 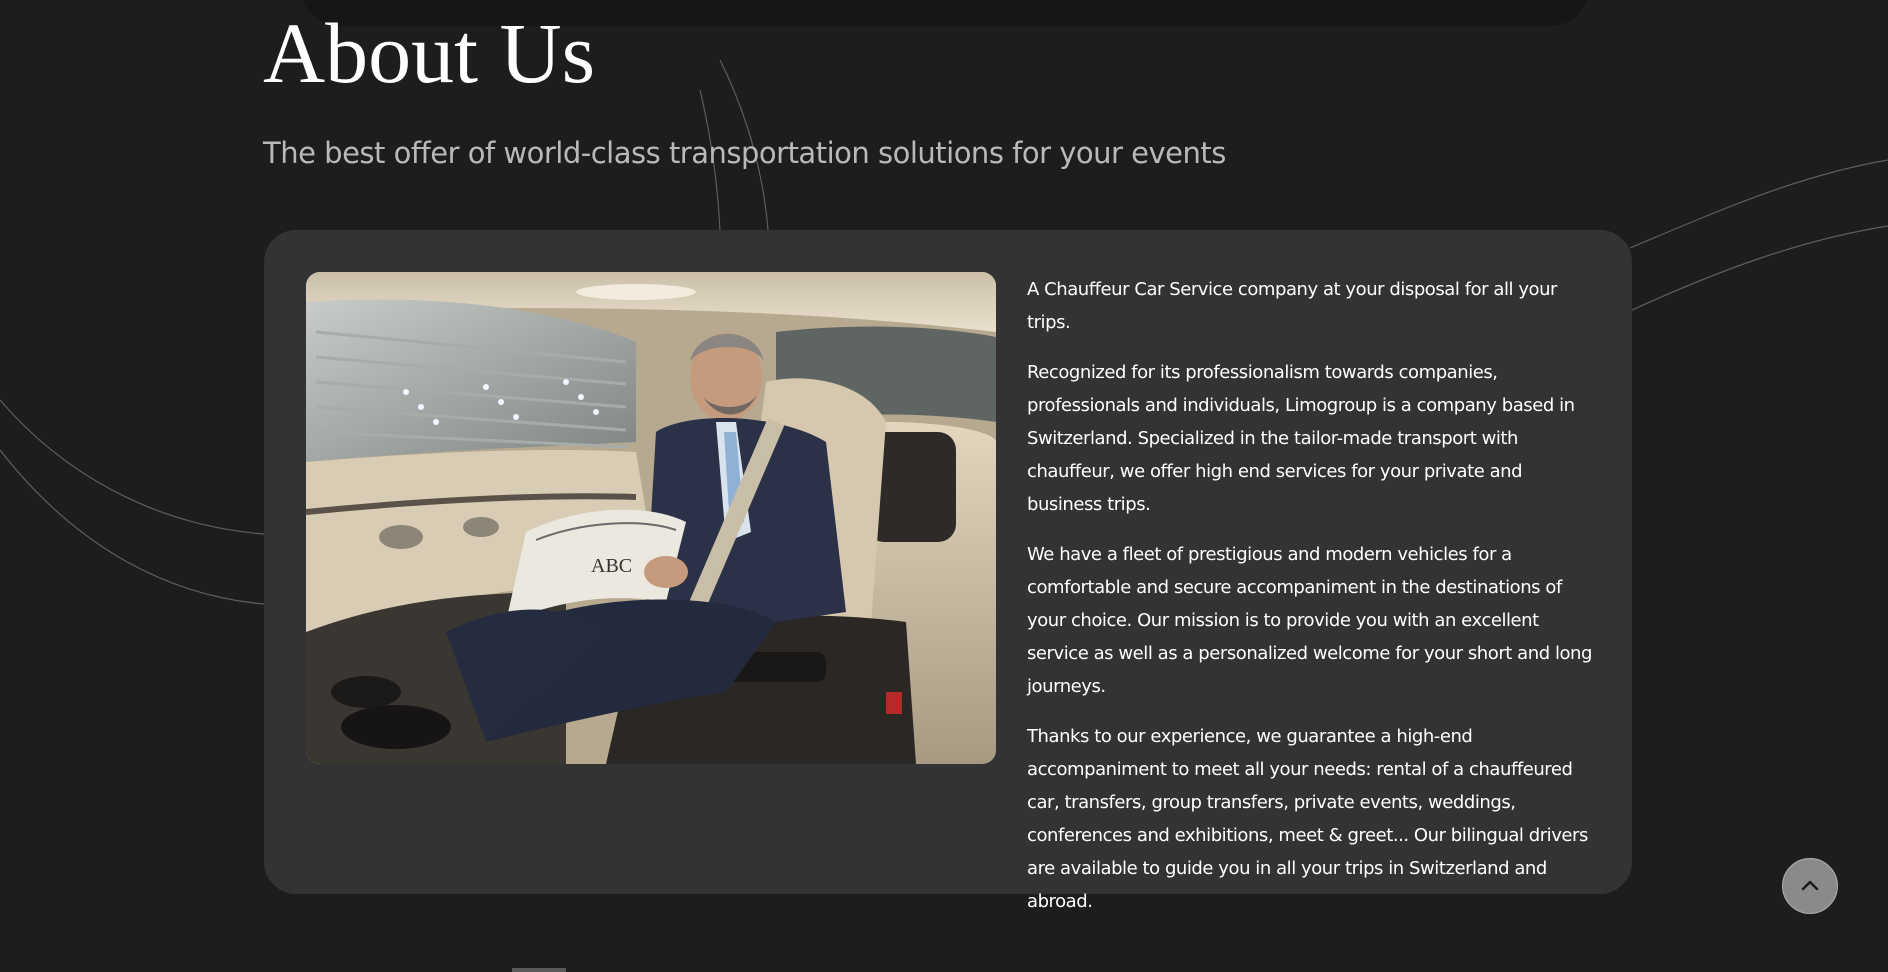 What do you see at coordinates (611, 566) in the screenshot?
I see `svg-text: ABC` at bounding box center [611, 566].